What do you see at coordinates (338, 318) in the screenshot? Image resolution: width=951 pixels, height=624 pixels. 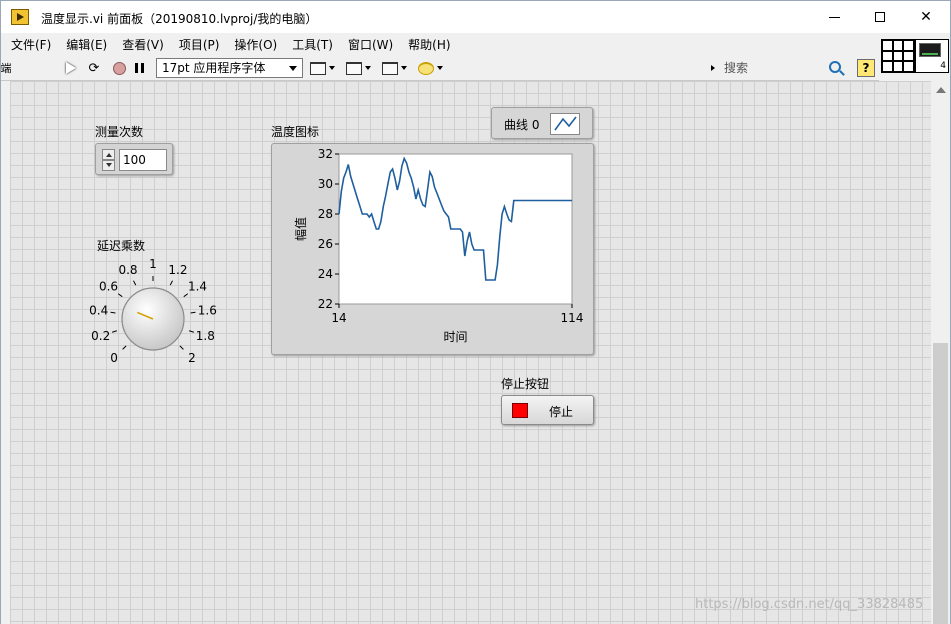 I see `x-tick-label: 14` at bounding box center [338, 318].